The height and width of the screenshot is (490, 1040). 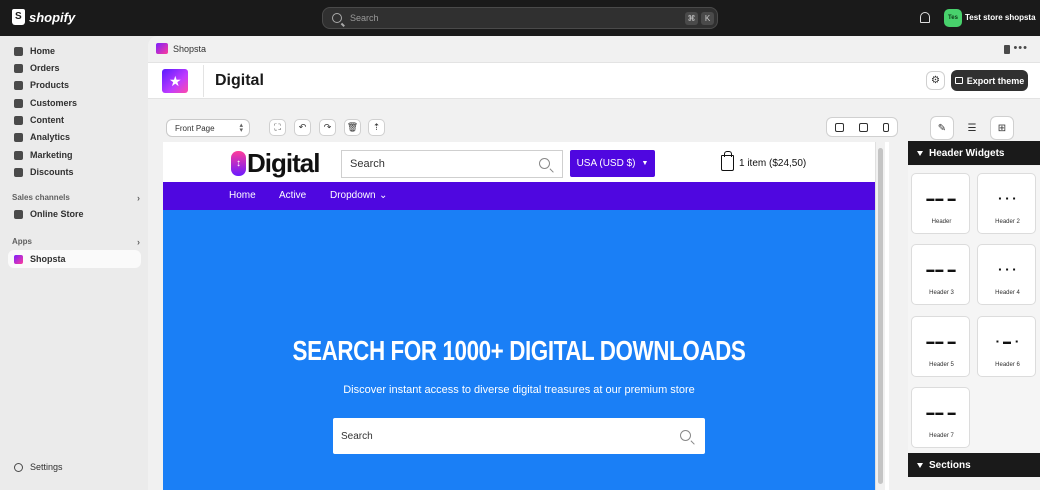 What do you see at coordinates (880, 316) in the screenshot?
I see `preview-scrollbar` at bounding box center [880, 316].